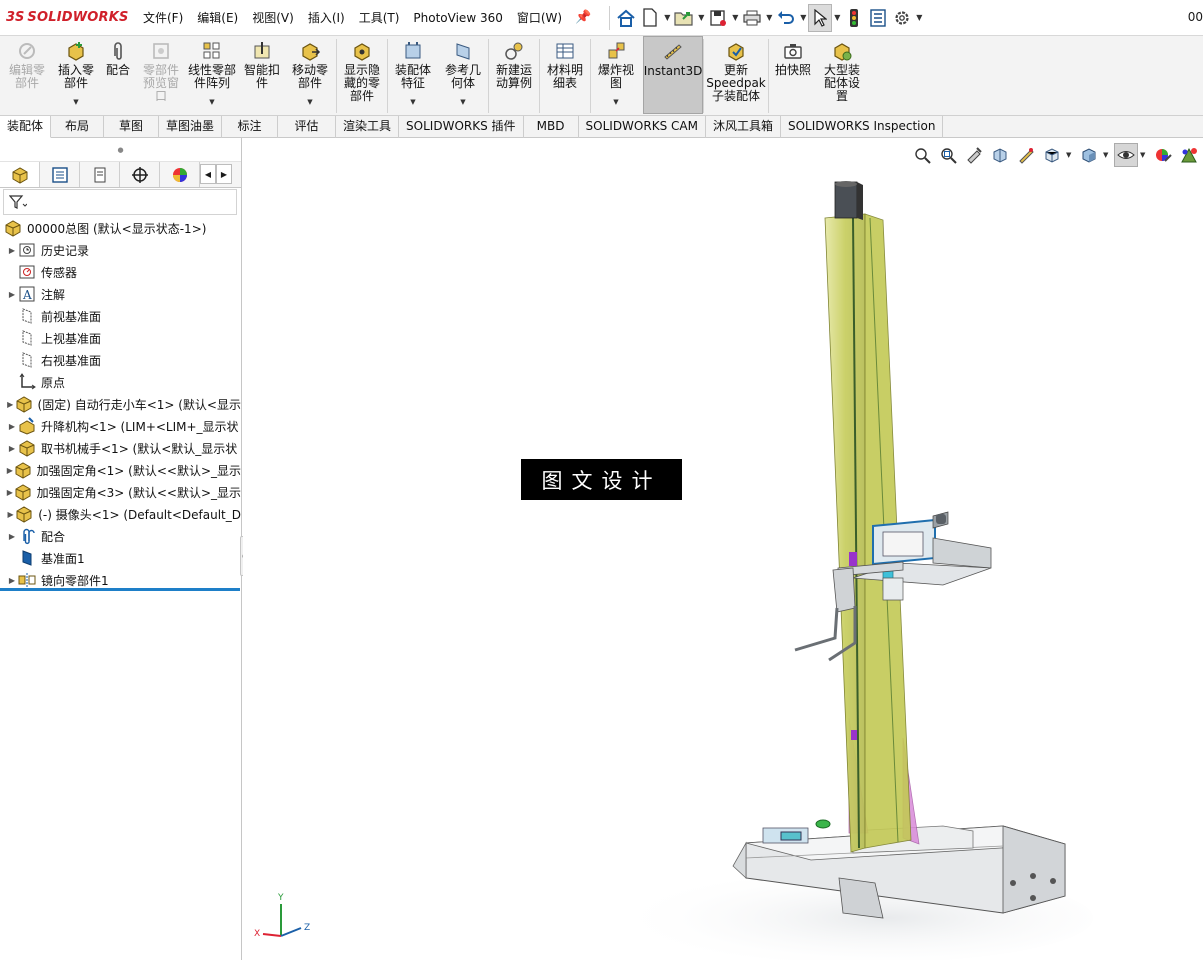  What do you see at coordinates (718, 18) in the screenshot?
I see `save-icon` at bounding box center [718, 18].